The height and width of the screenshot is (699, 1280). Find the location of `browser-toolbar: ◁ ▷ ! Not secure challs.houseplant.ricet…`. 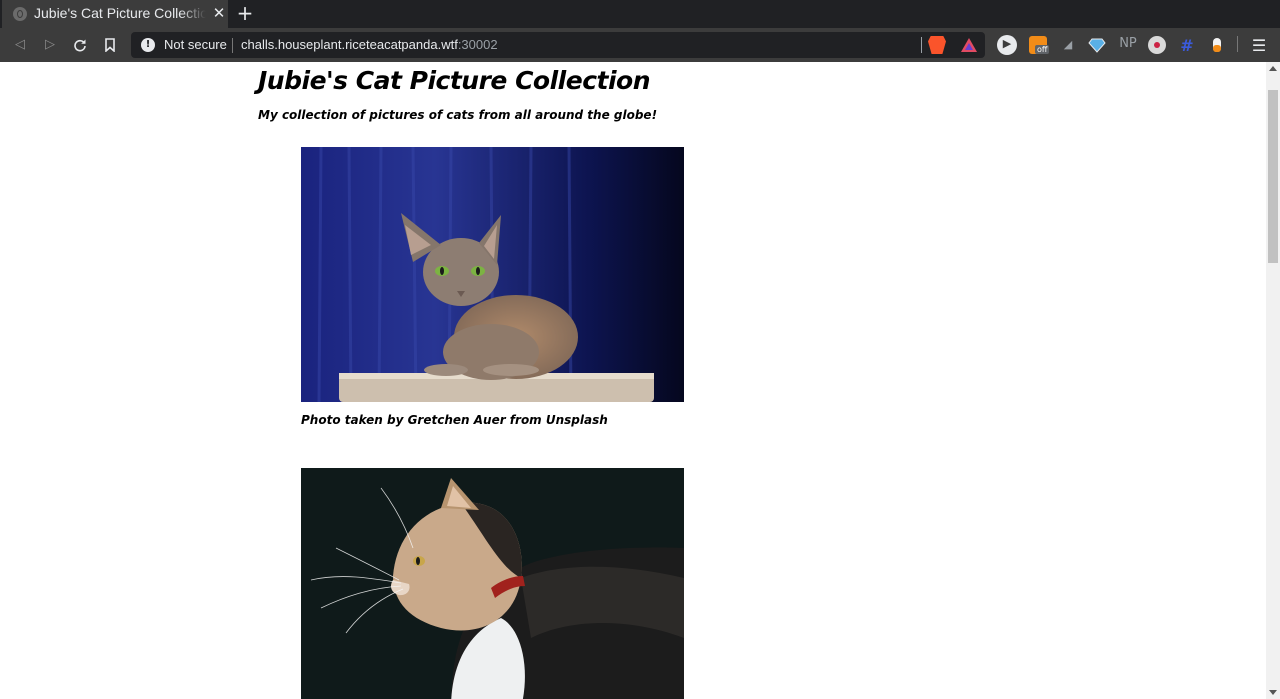

browser-toolbar: ◁ ▷ ! Not secure challs.houseplant.ricet… is located at coordinates (640, 45).